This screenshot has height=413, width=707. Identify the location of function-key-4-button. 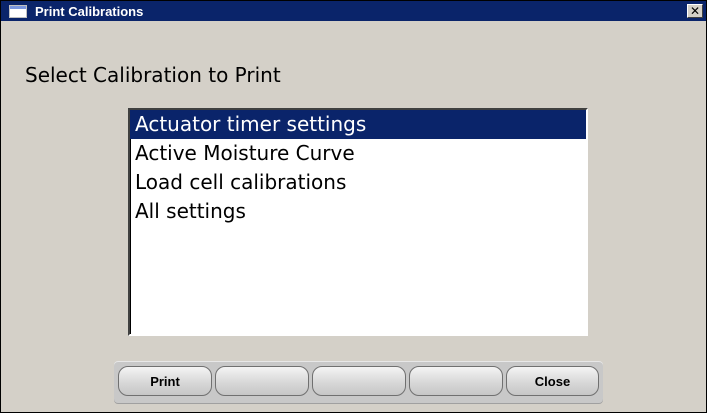
(456, 381).